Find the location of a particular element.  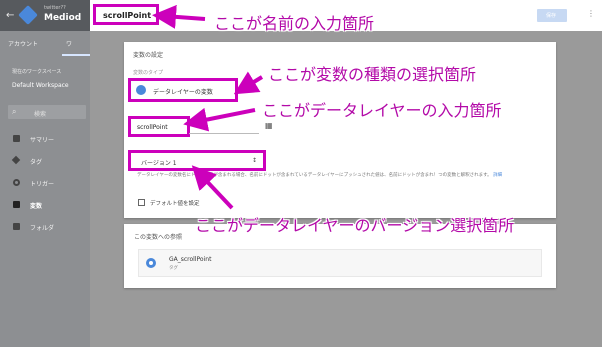

sidebar-item-tags: タグ is located at coordinates (45, 162).